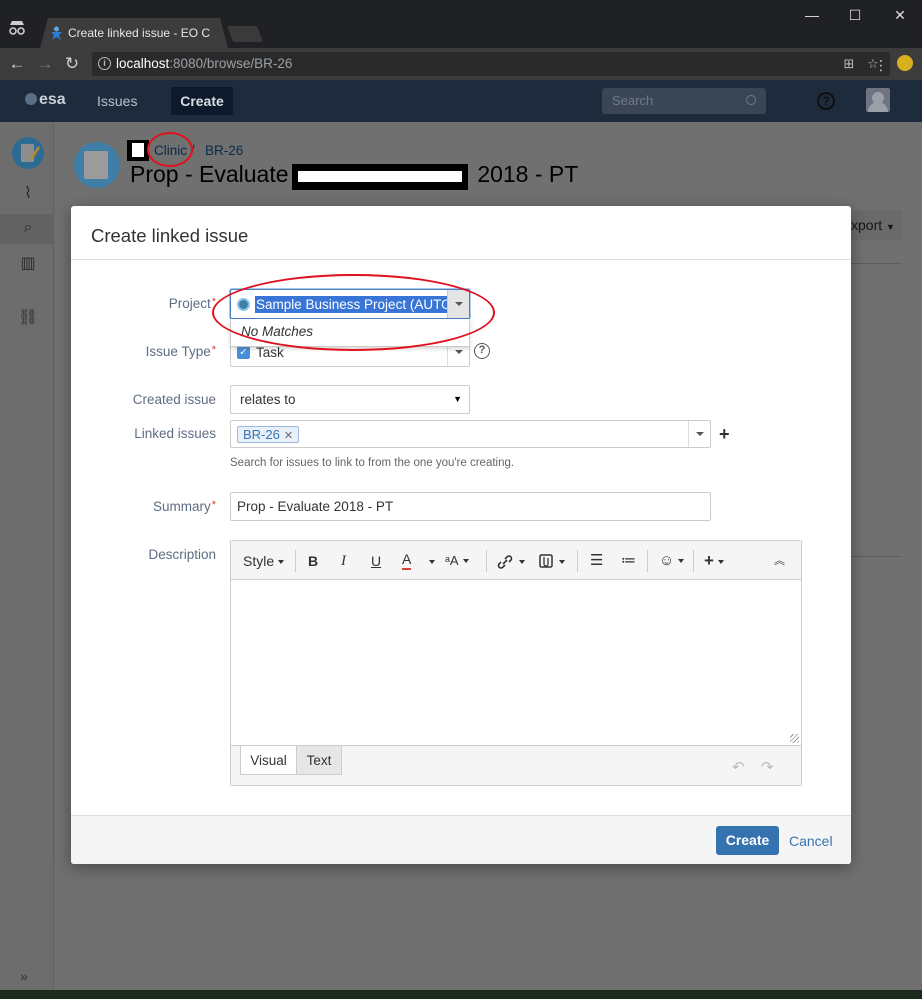 This screenshot has height=999, width=922. Describe the element at coordinates (528, 174) in the screenshot. I see `issue-title-suffix: 2018 - PT` at that location.